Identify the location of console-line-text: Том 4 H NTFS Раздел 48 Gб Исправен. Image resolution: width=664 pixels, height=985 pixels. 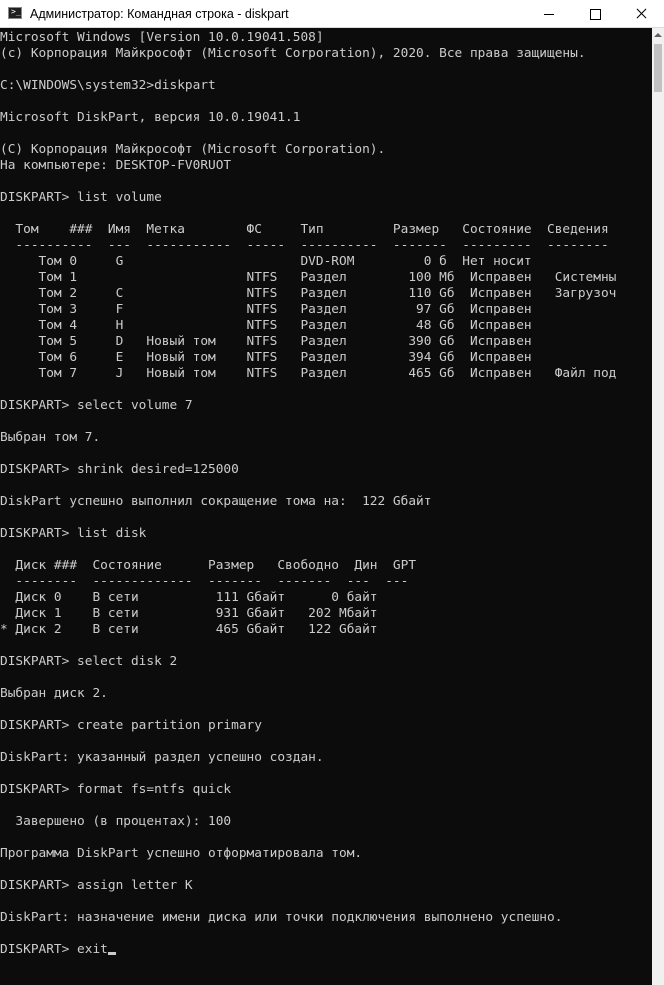
(266, 325).